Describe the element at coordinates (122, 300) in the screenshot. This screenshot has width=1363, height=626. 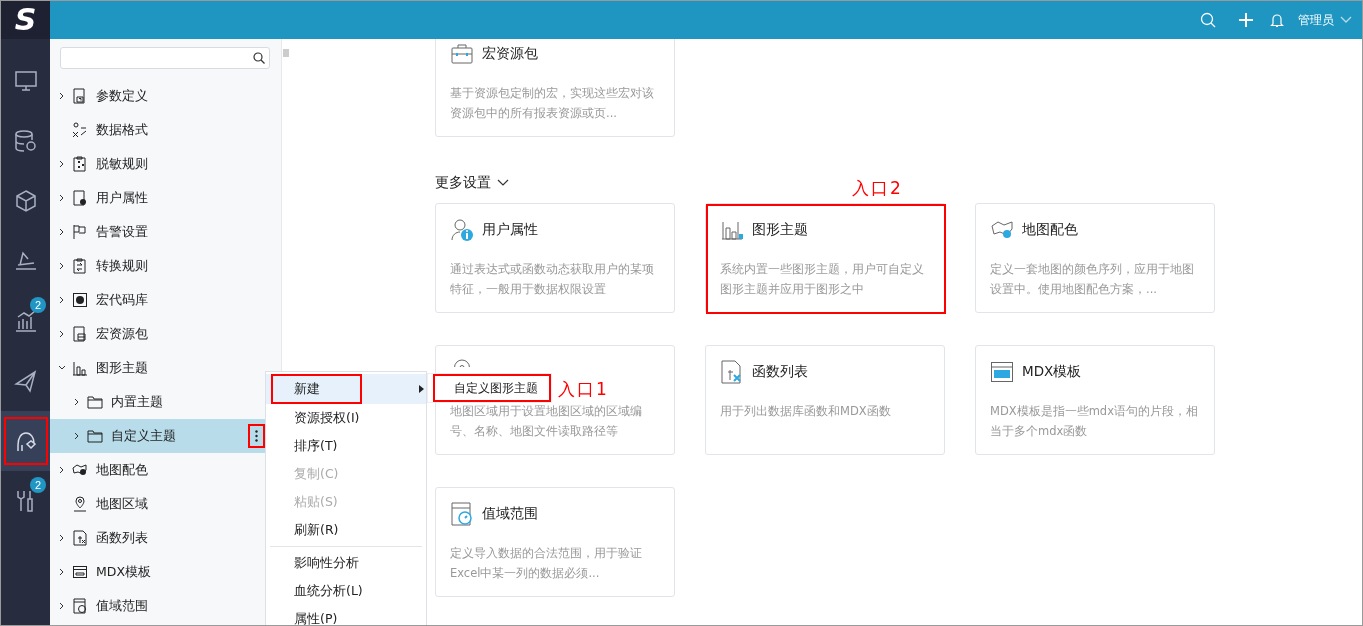
I see `tree-item-label: 宏代码库` at that location.